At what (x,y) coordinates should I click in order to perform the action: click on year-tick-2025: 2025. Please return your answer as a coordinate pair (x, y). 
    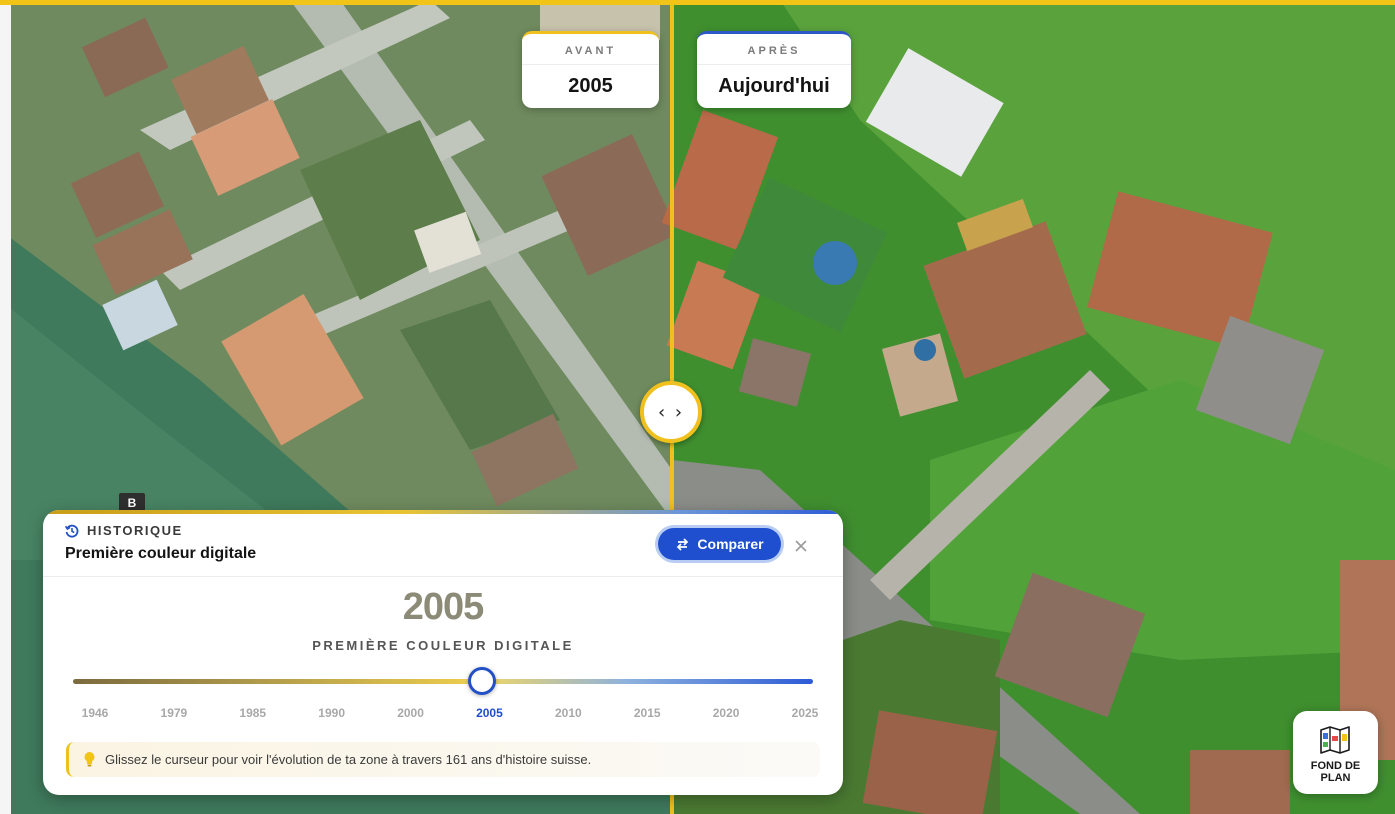
    Looking at the image, I should click on (805, 713).